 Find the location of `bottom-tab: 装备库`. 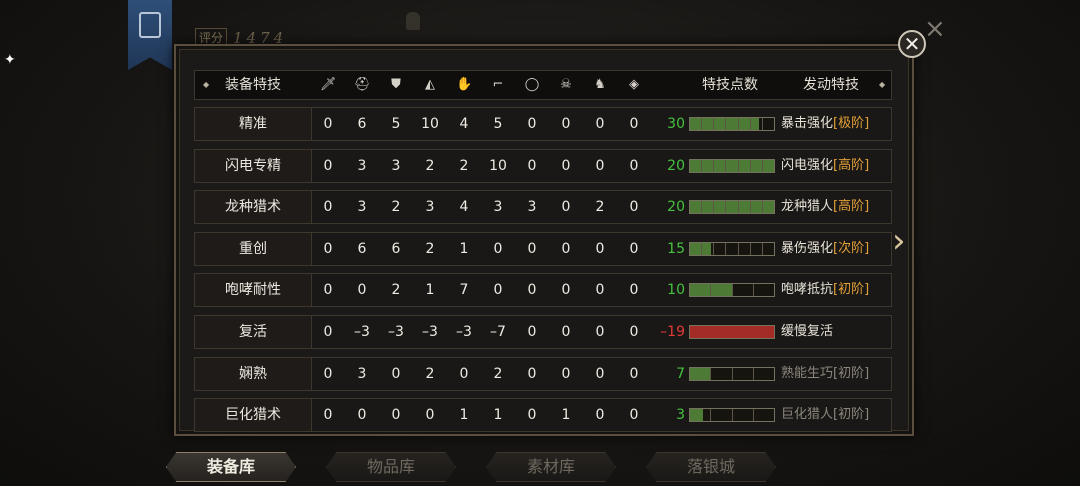

bottom-tab: 装备库 is located at coordinates (231, 467).